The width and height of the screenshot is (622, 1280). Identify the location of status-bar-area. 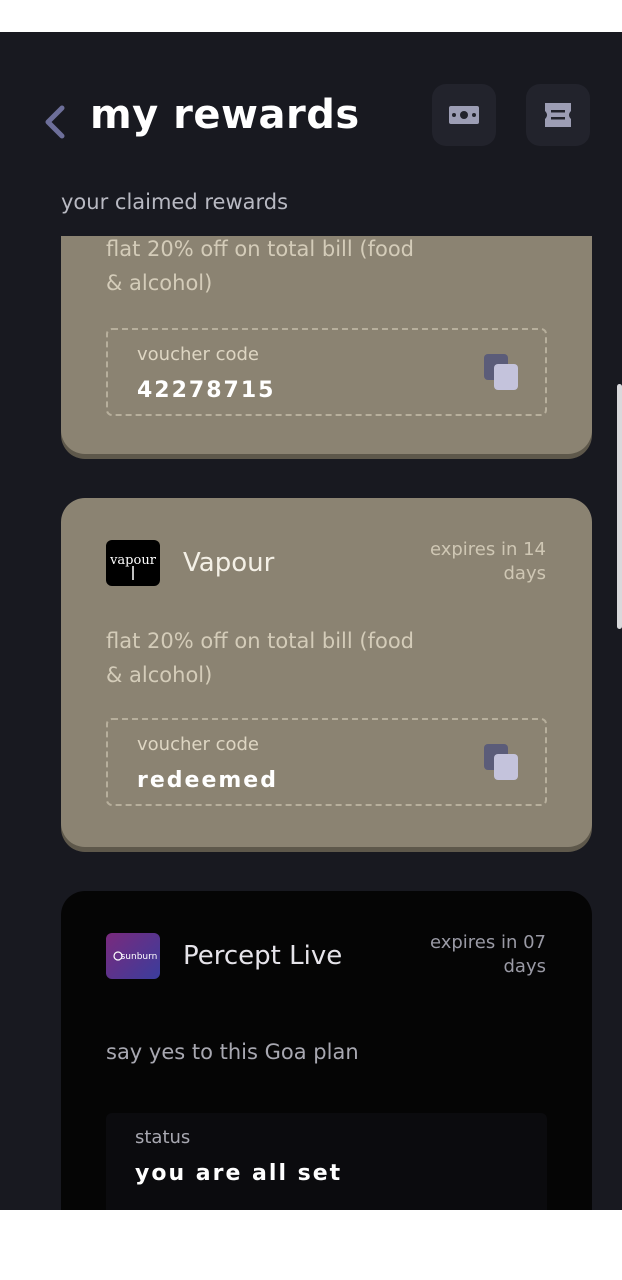
(311, 16).